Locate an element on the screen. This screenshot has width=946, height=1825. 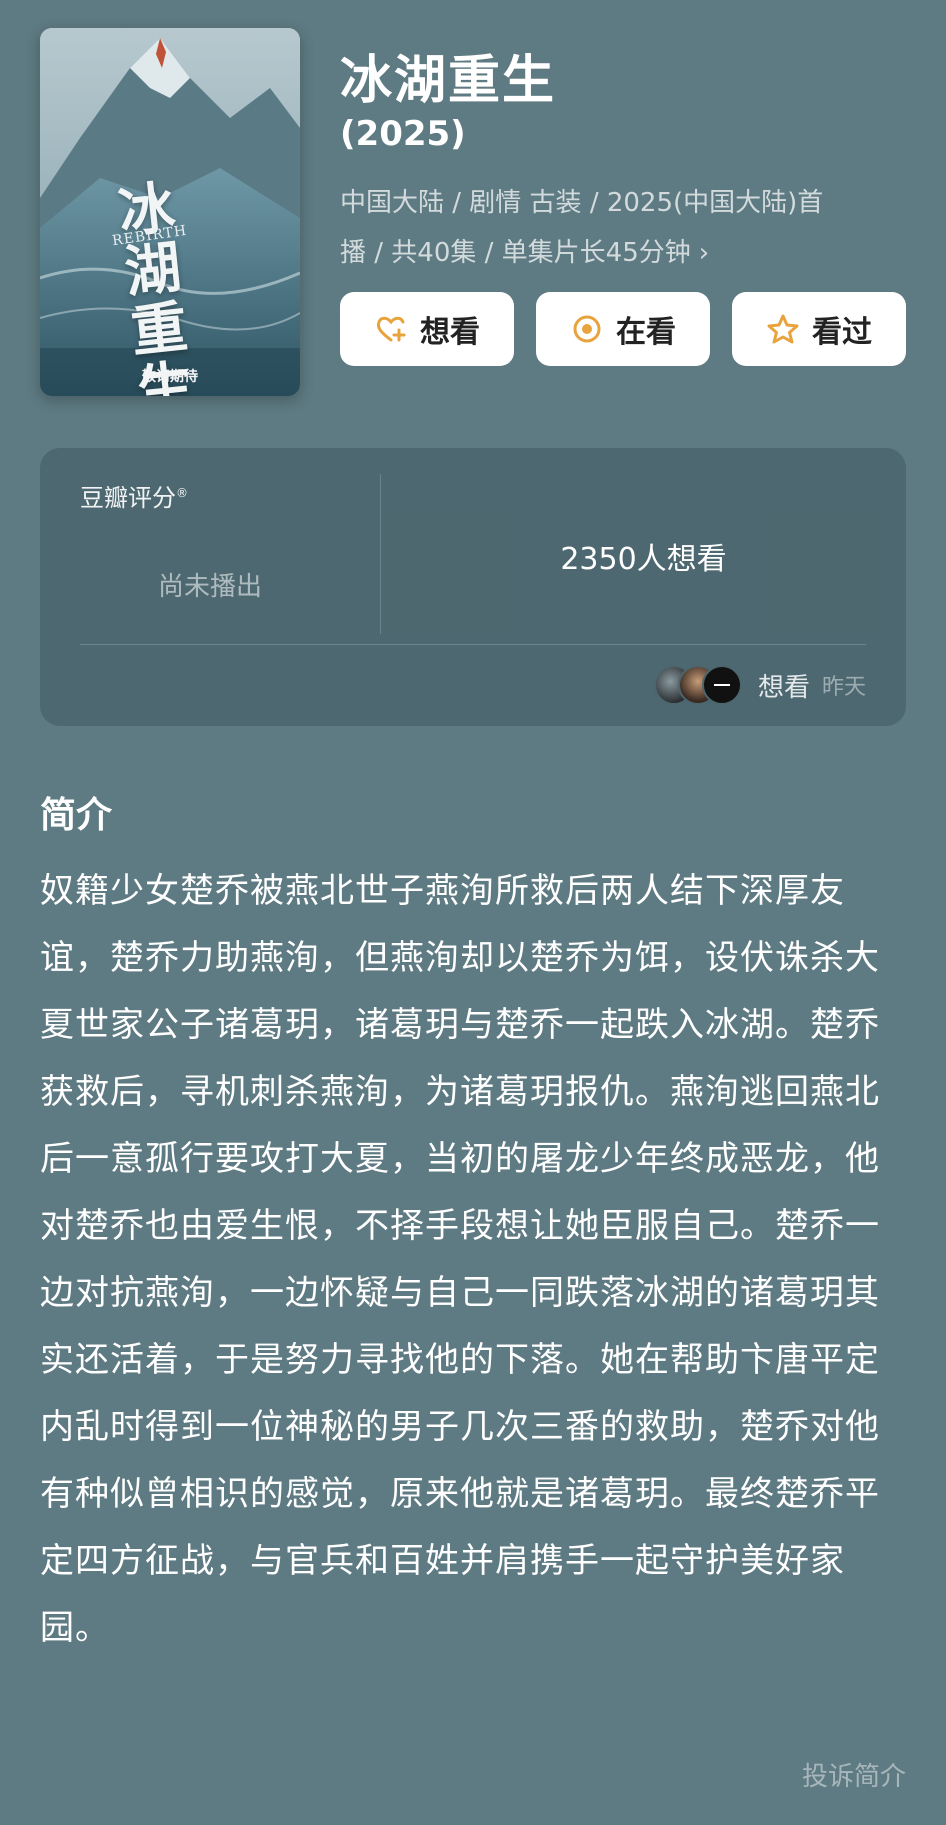
watching-label: 在看 is located at coordinates (646, 332).